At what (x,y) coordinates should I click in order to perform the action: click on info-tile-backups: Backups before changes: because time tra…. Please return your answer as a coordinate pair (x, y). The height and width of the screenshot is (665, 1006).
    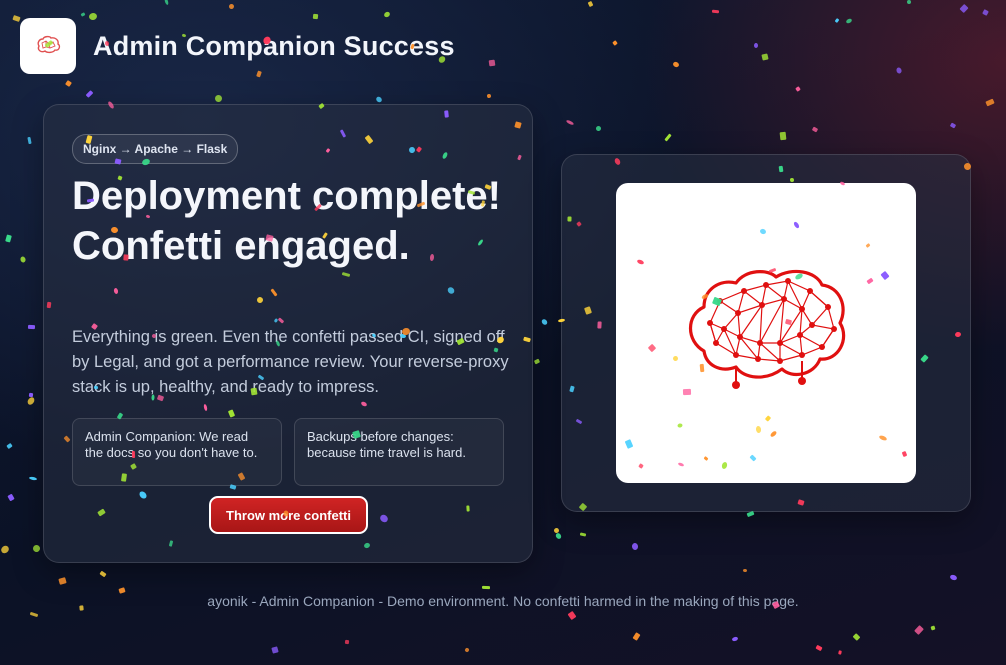
    Looking at the image, I should click on (399, 452).